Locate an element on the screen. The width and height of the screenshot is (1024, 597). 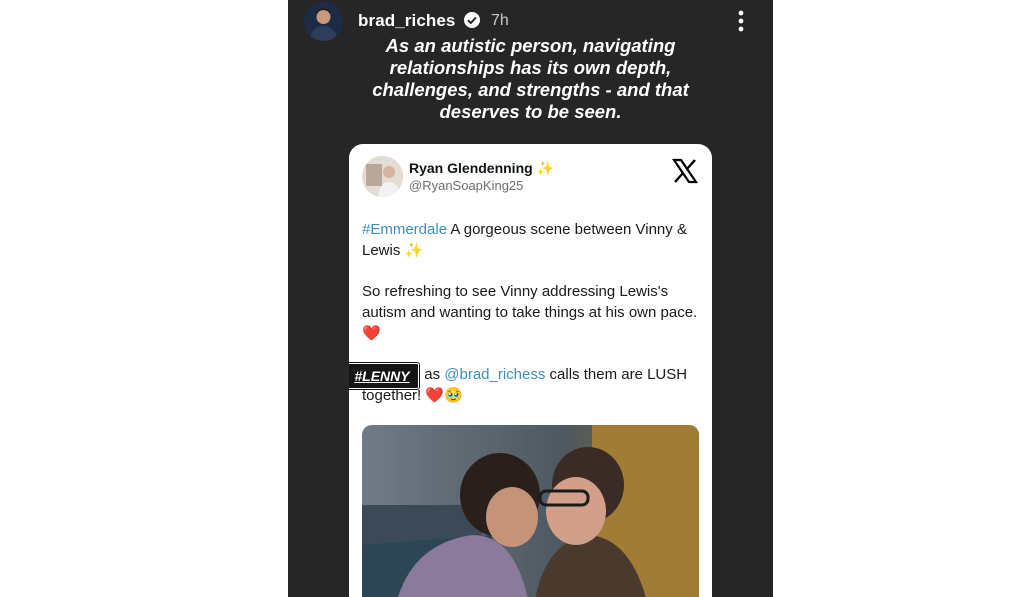
tweet-media-image is located at coordinates (530, 511).